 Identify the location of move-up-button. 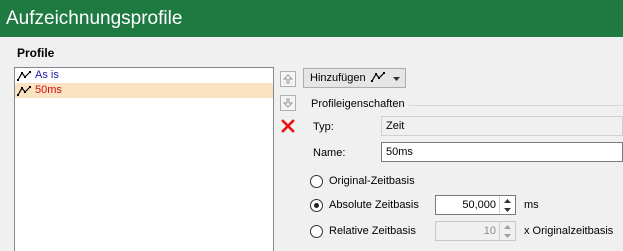
(288, 79).